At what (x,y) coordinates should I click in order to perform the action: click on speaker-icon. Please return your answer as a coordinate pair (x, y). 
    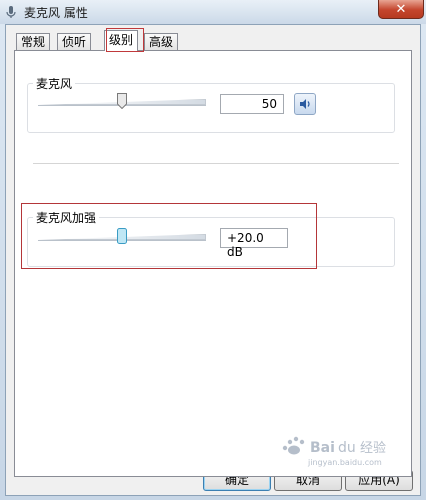
    Looking at the image, I should click on (305, 104).